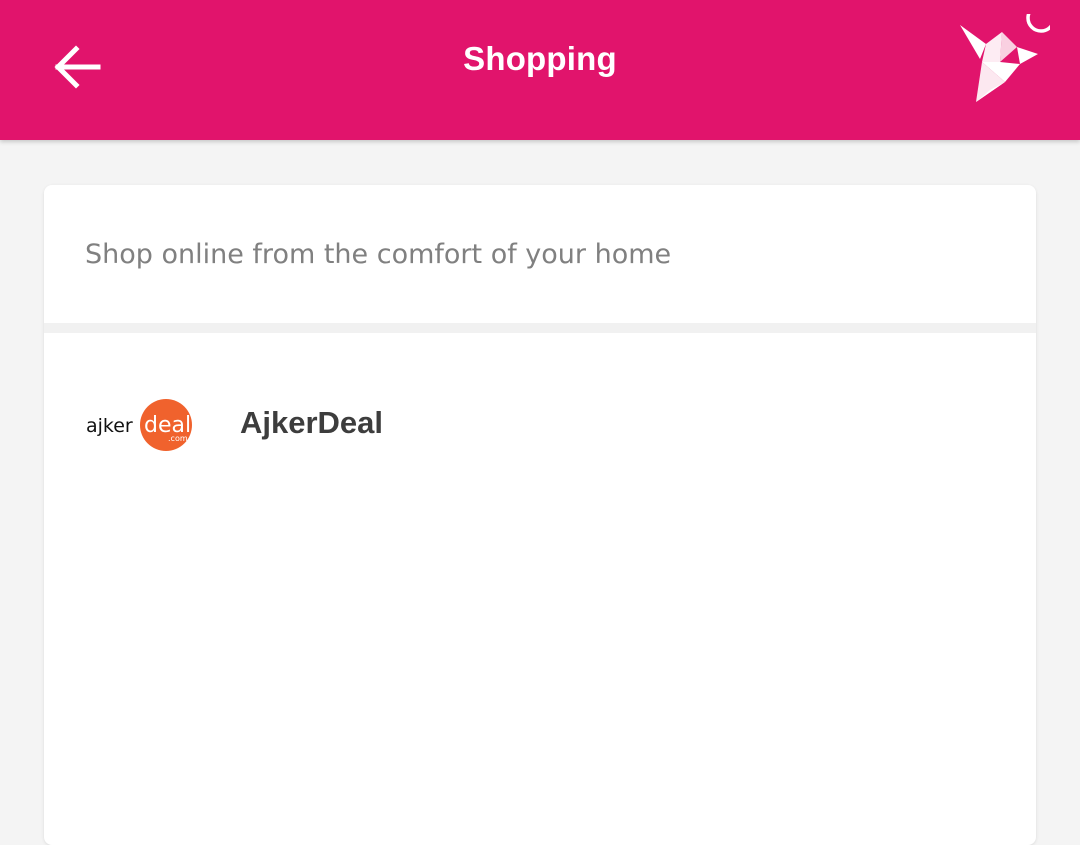 The width and height of the screenshot is (1080, 845). I want to click on merchant-name: AjkerDeal, so click(312, 422).